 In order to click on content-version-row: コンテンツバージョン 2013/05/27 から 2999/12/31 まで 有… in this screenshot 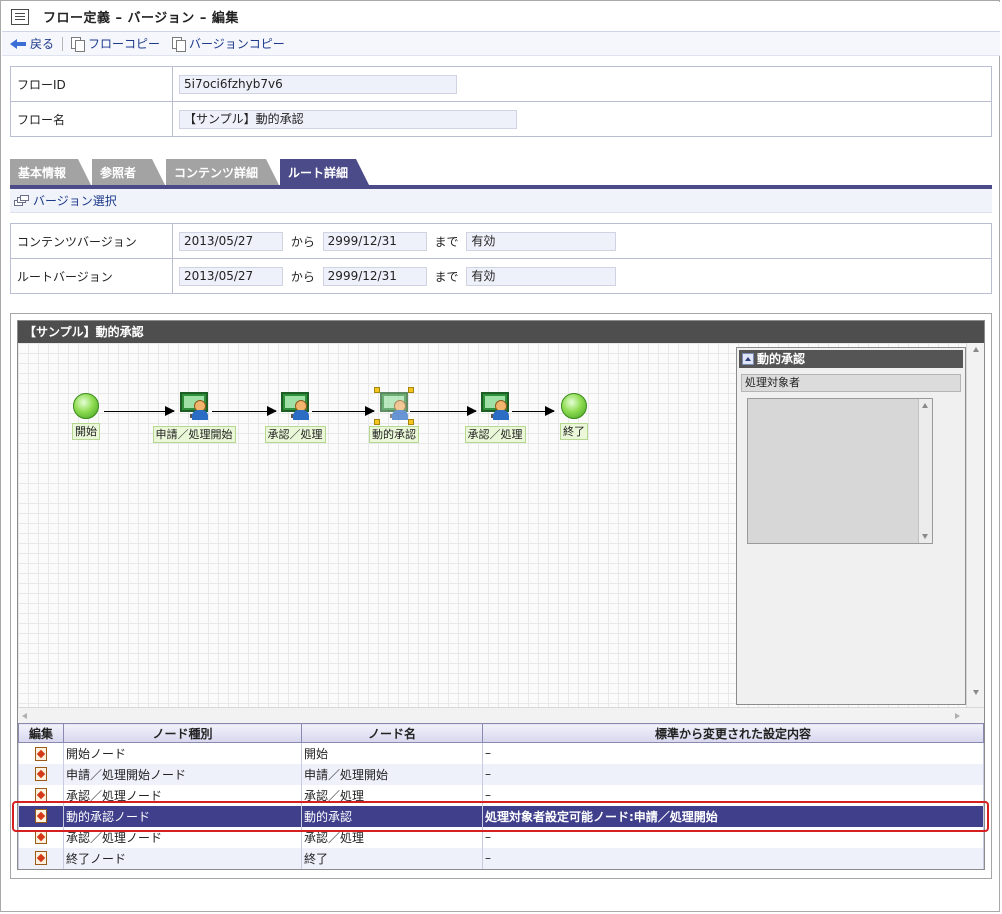, I will do `click(501, 241)`.